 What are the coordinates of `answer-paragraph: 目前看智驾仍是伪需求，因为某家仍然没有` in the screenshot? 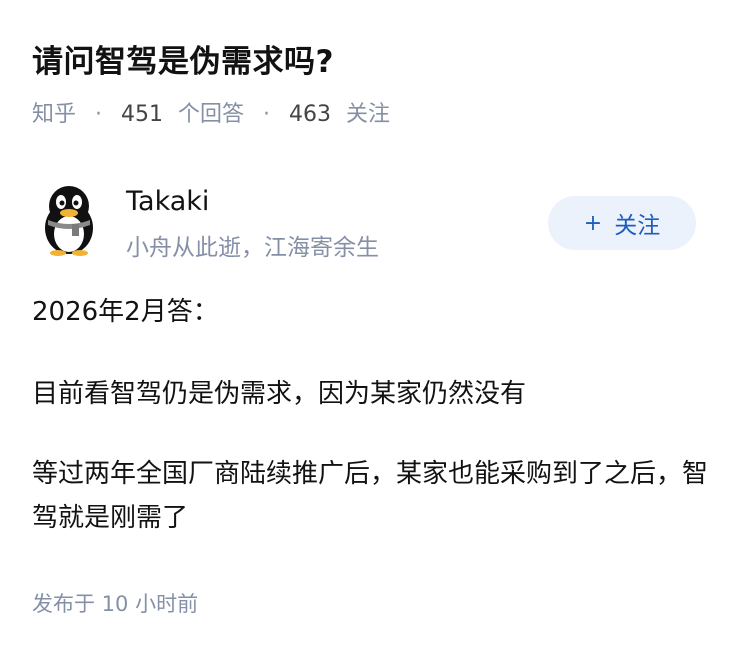 It's located at (279, 394).